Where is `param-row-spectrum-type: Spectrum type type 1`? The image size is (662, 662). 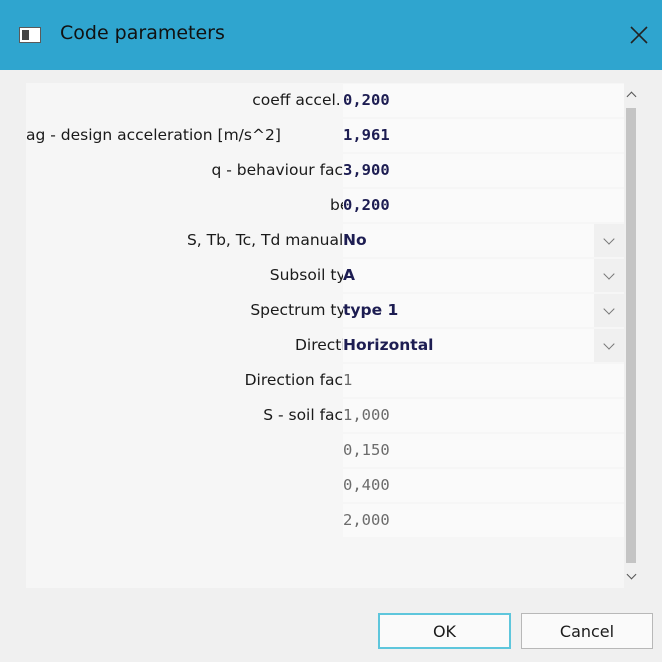
param-row-spectrum-type: Spectrum type type 1 is located at coordinates (325, 310).